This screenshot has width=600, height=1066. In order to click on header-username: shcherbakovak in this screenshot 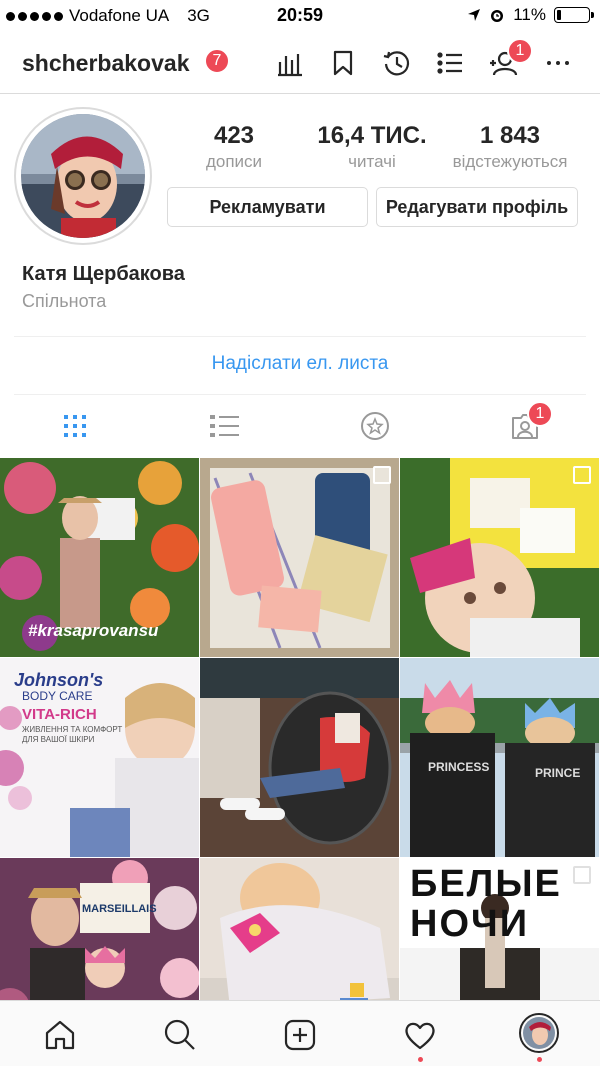, I will do `click(105, 63)`.